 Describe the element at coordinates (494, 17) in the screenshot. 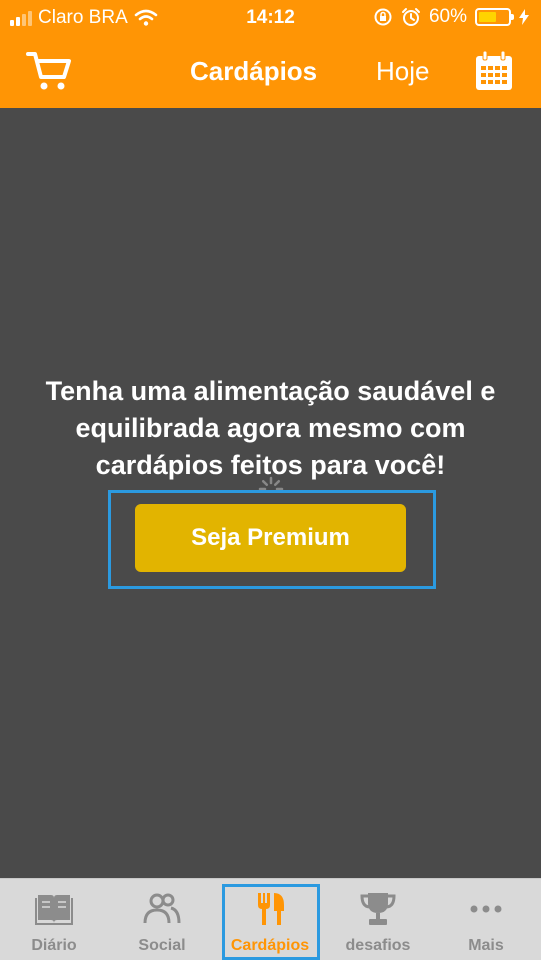

I see `battery-icon` at that location.